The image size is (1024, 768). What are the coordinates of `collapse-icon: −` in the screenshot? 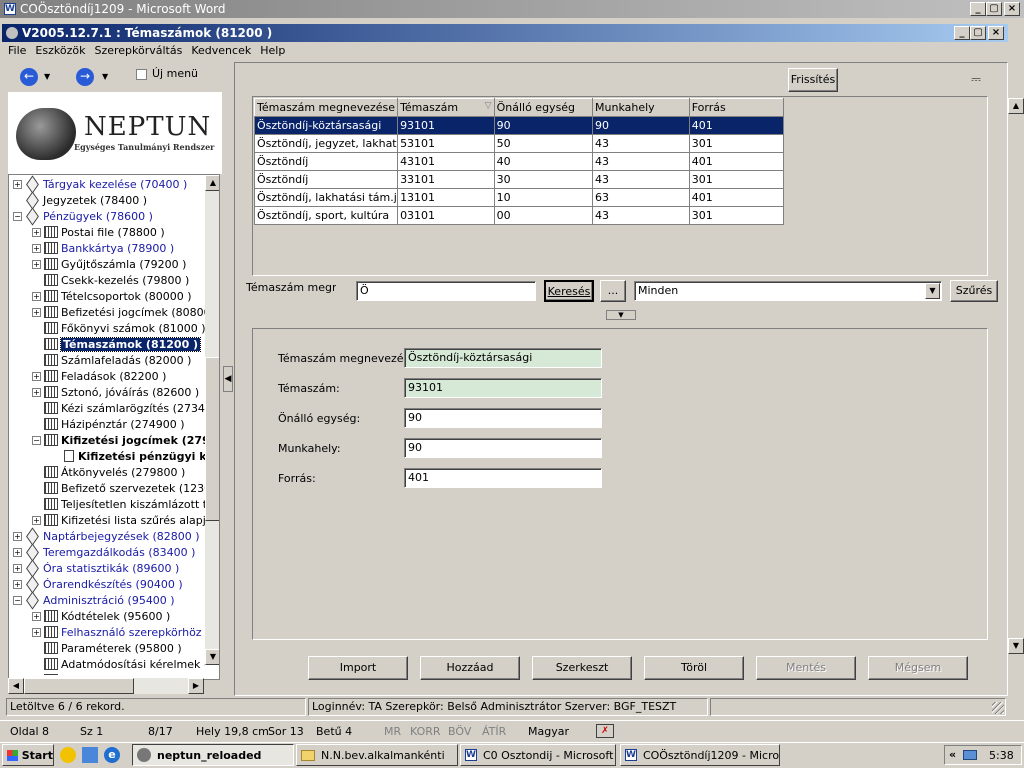 It's located at (17, 216).